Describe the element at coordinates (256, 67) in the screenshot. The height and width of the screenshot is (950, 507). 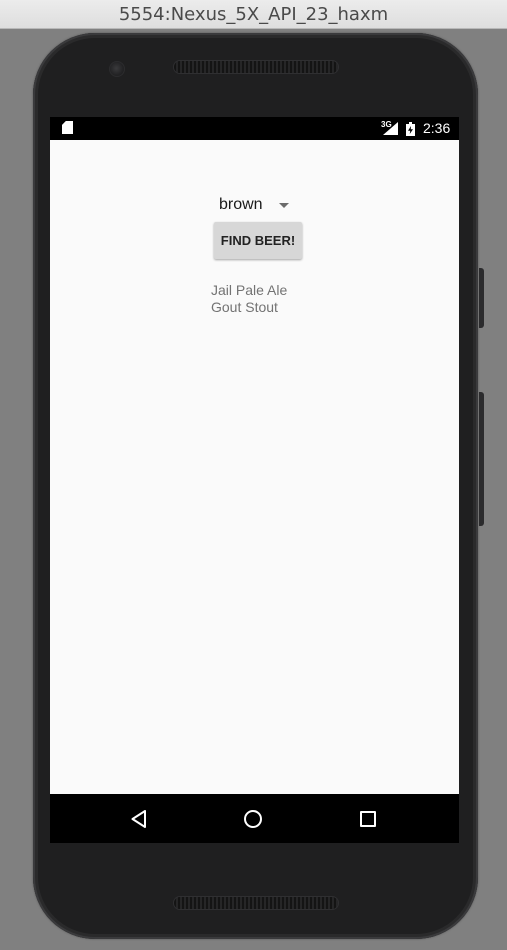
I see `top-speaker-grille` at that location.